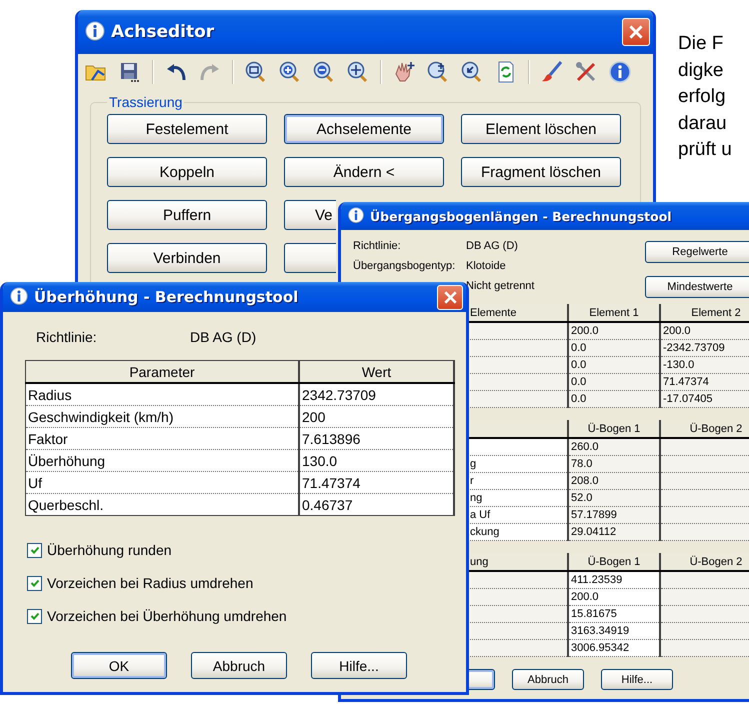  I want to click on table-cell: 78.0, so click(581, 464).